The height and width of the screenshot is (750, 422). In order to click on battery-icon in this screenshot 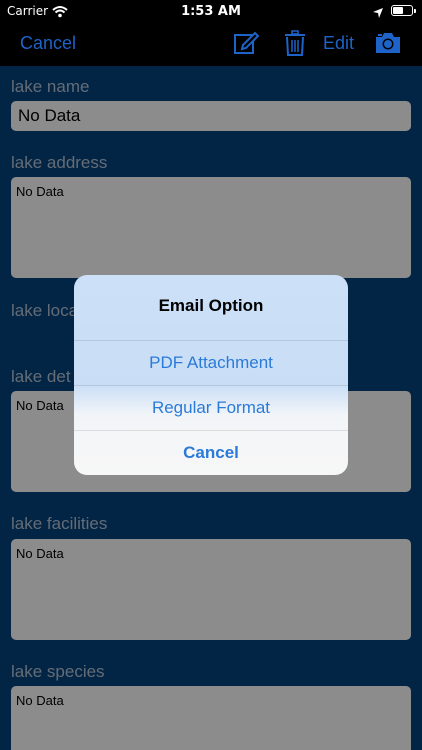, I will do `click(403, 10)`.